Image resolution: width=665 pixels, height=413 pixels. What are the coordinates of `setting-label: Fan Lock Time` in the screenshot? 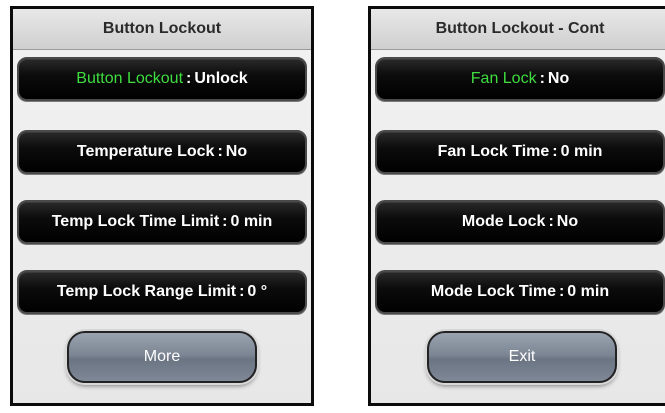 It's located at (493, 151).